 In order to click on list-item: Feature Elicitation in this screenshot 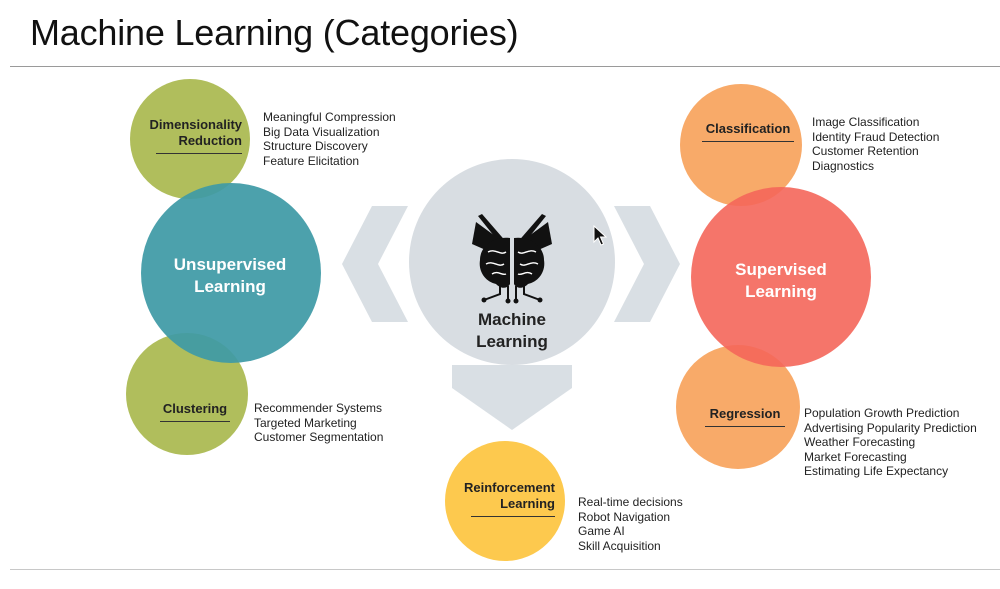, I will do `click(311, 160)`.